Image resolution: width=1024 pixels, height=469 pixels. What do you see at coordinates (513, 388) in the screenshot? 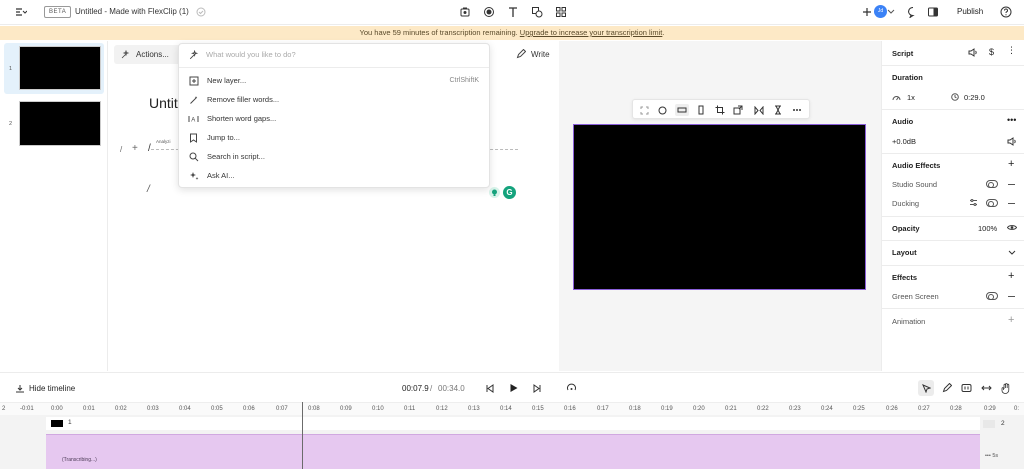
I see `play-icon` at bounding box center [513, 388].